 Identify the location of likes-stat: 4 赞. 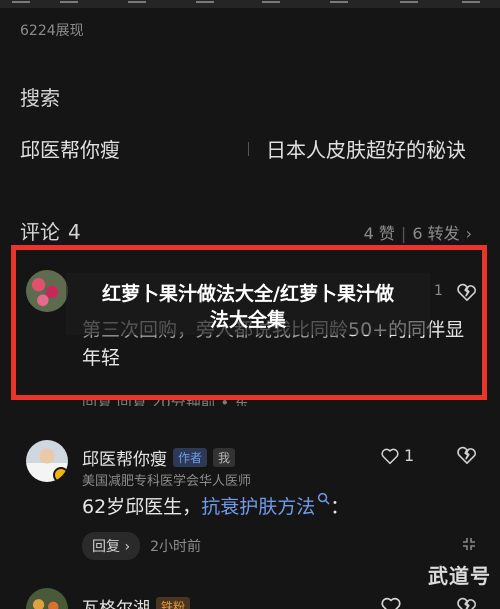
(379, 233).